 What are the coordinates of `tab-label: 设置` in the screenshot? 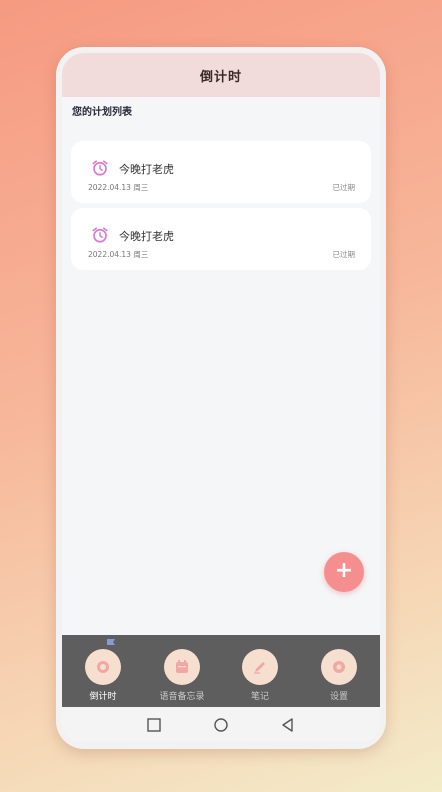 It's located at (338, 697).